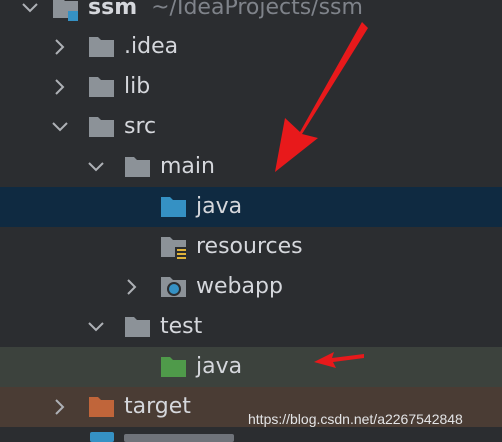 The height and width of the screenshot is (442, 502). I want to click on project-name: ssm, so click(113, 10).